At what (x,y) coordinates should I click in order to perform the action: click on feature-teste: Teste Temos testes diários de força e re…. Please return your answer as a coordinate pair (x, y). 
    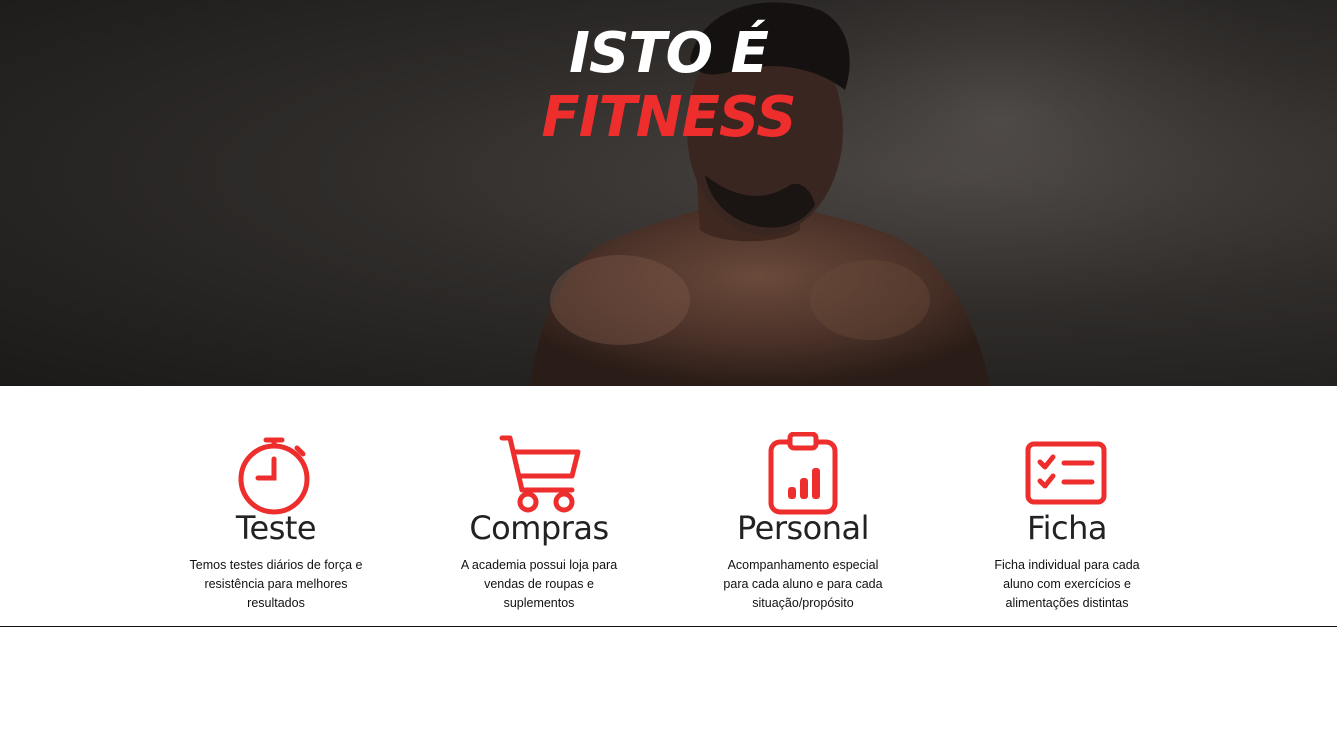
    Looking at the image, I should click on (276, 522).